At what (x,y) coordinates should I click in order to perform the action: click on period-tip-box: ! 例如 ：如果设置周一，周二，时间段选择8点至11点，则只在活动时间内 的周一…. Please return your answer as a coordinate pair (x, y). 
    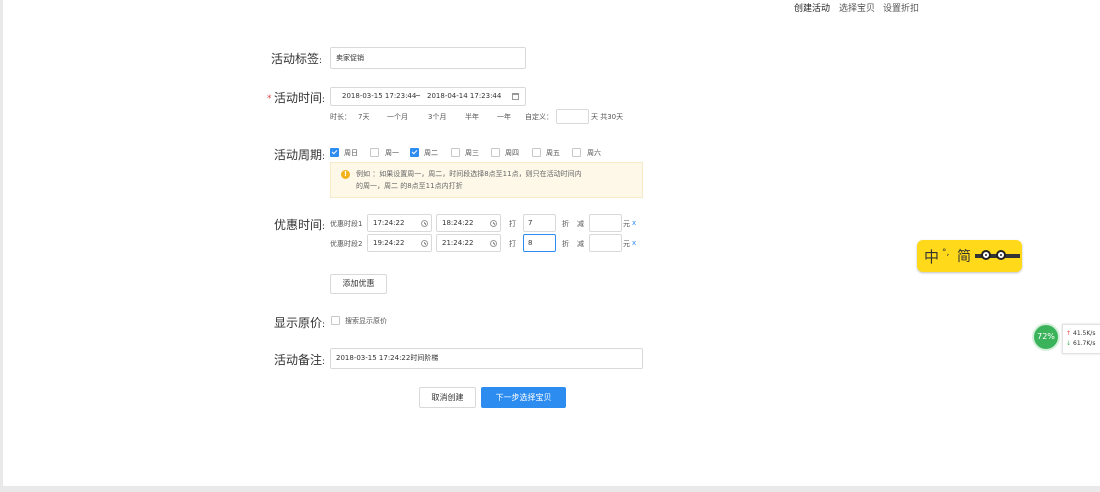
    Looking at the image, I should click on (486, 180).